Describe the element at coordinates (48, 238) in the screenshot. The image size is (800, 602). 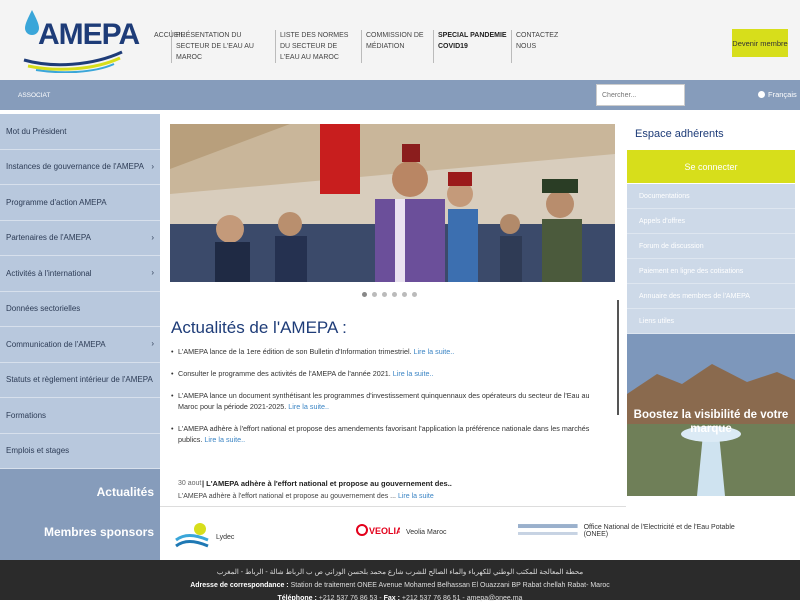
I see `sidebar-item-label: Partenaires de l'AMEPA` at that location.